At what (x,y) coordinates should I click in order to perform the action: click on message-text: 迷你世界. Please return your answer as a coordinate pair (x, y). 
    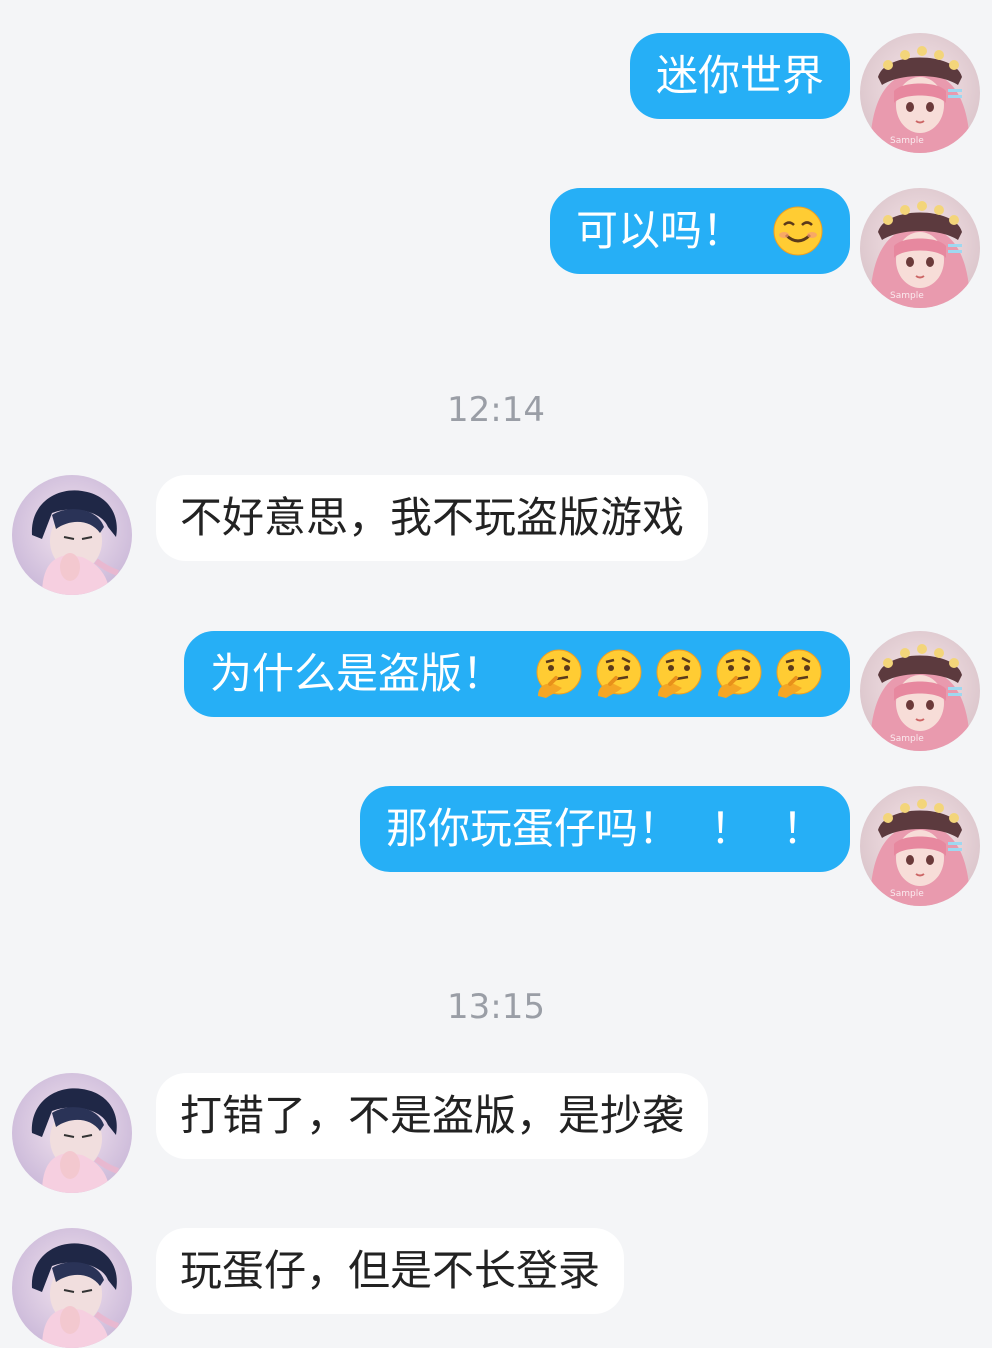
    Looking at the image, I should click on (739, 75).